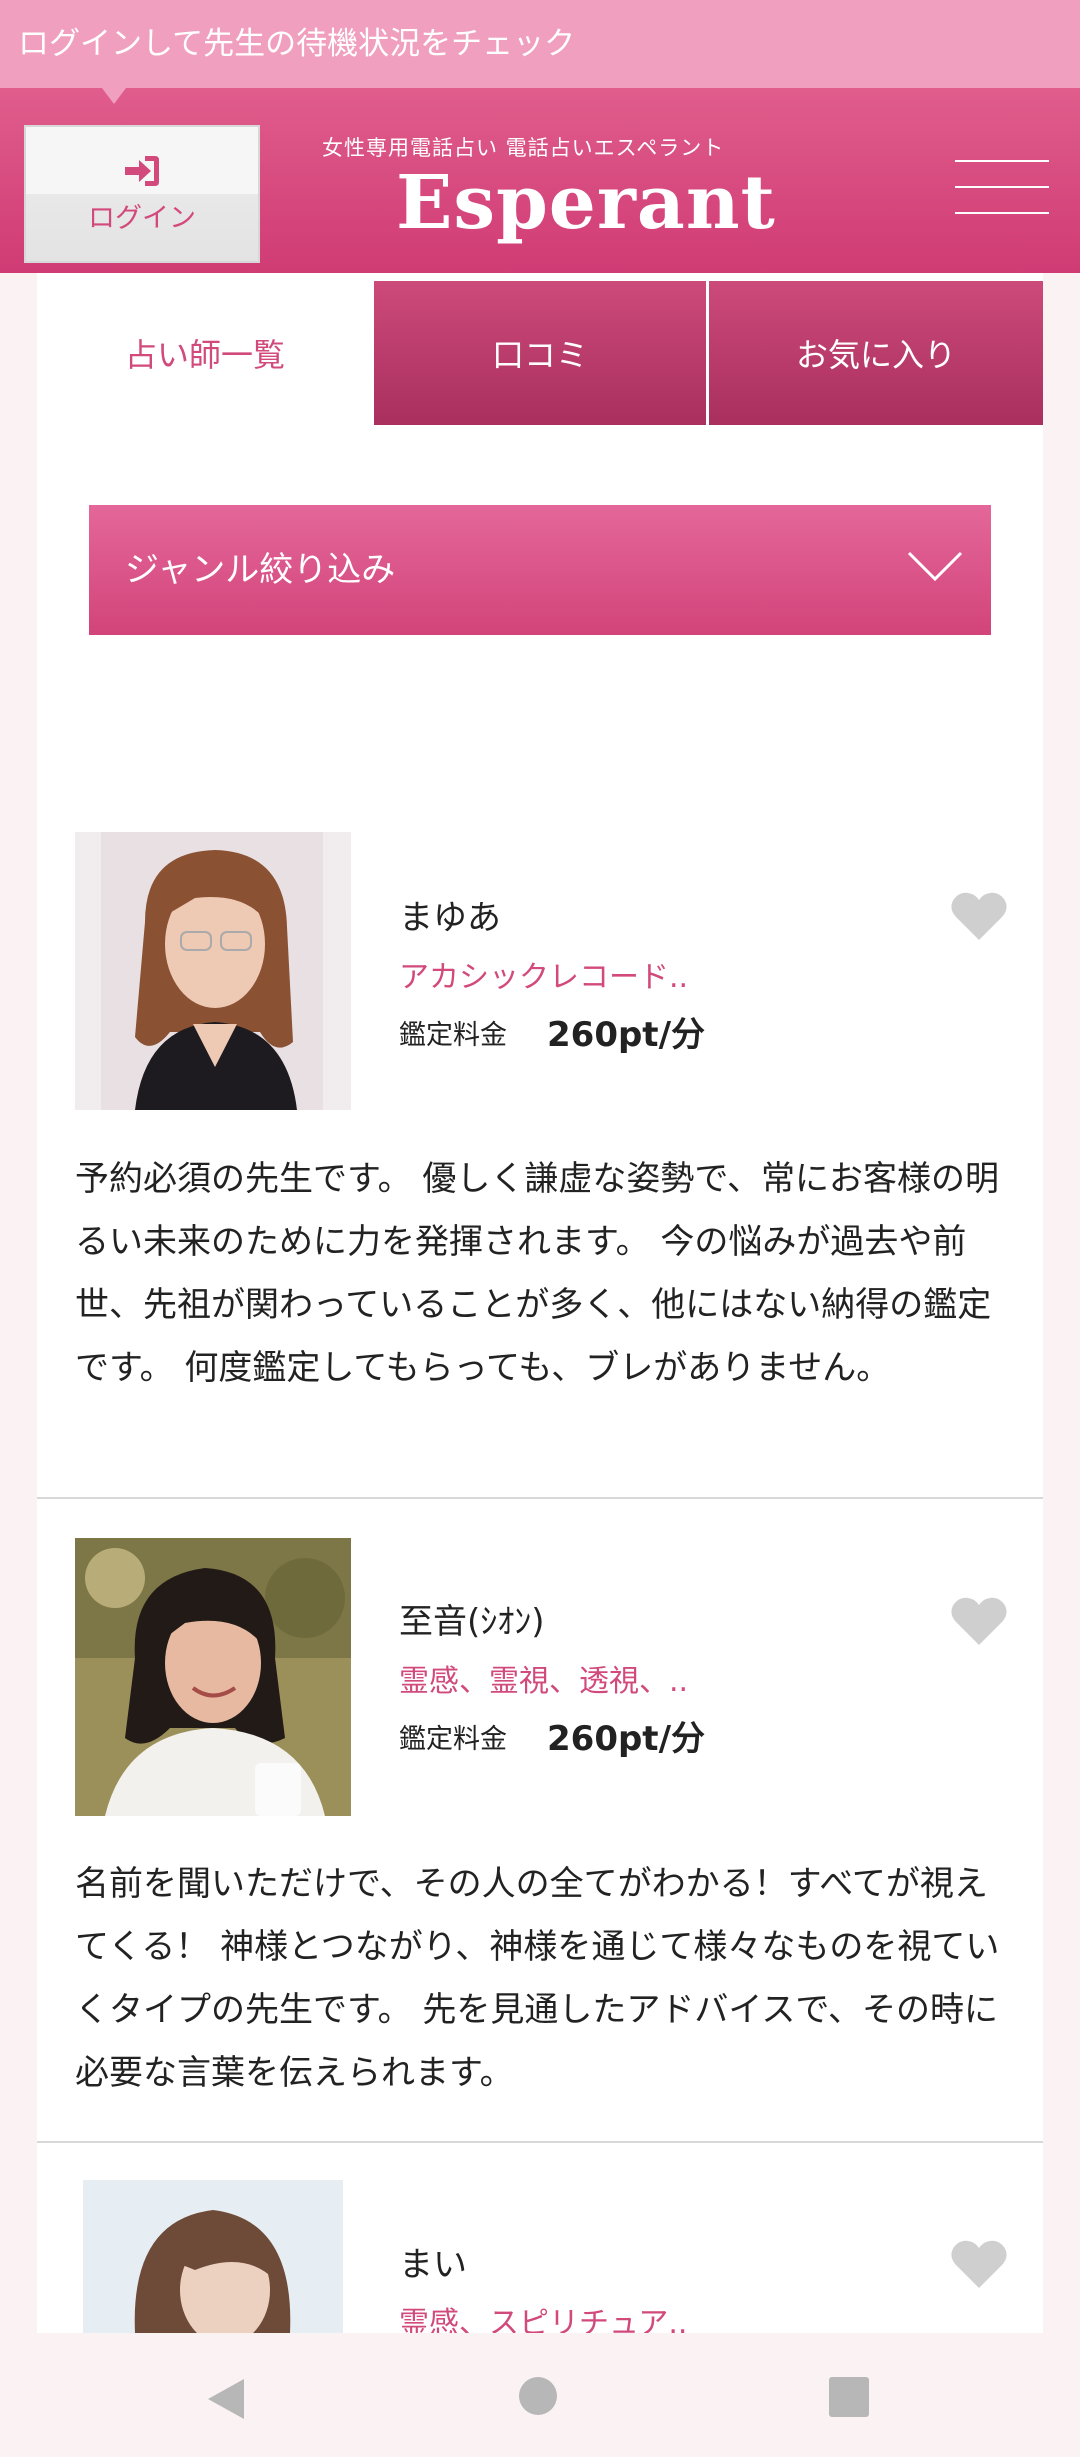  Describe the element at coordinates (849, 2397) in the screenshot. I see `recents-icon` at that location.